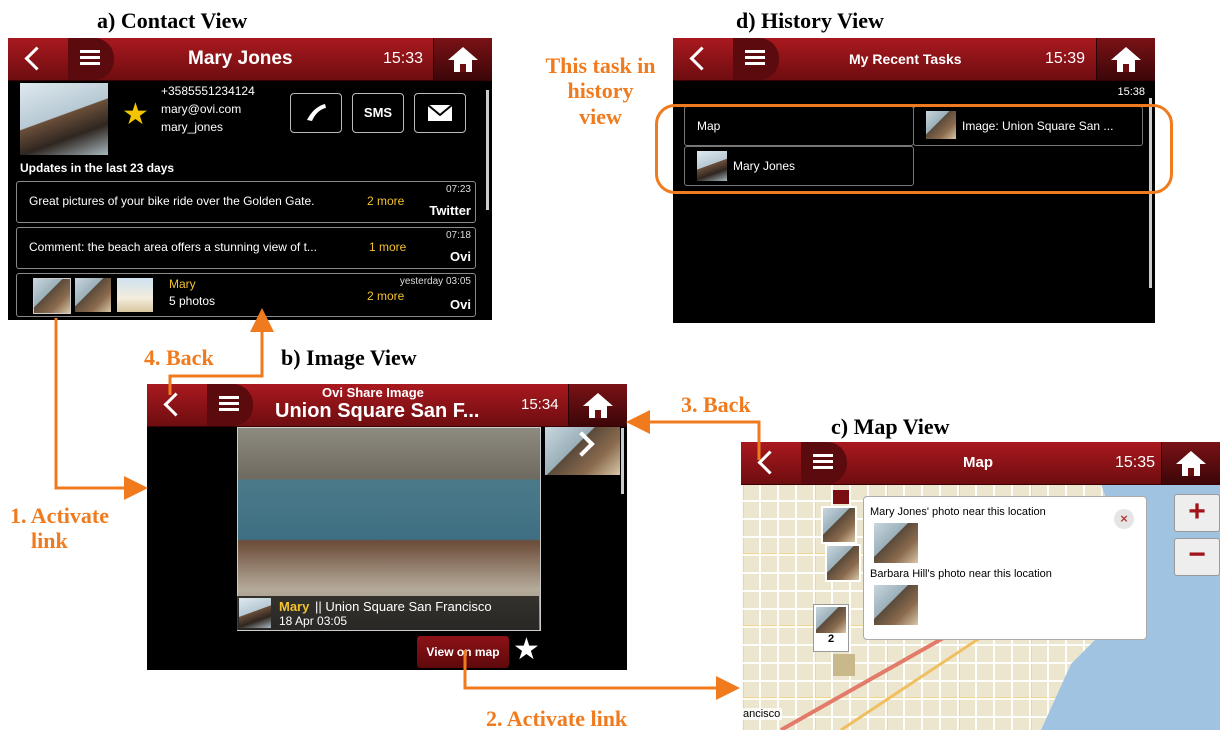 The height and width of the screenshot is (731, 1220). Describe the element at coordinates (59, 515) in the screenshot. I see `annotation-line: 1. Activate` at that location.